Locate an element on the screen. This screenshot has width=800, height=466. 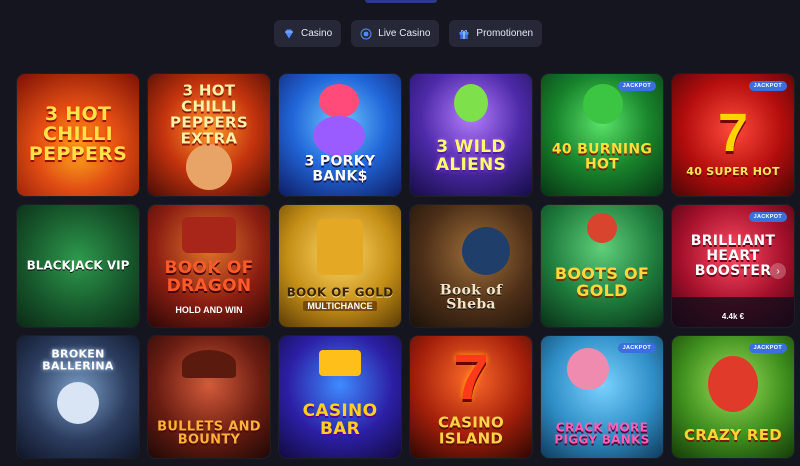
character-head-icon is located at coordinates (602, 228).